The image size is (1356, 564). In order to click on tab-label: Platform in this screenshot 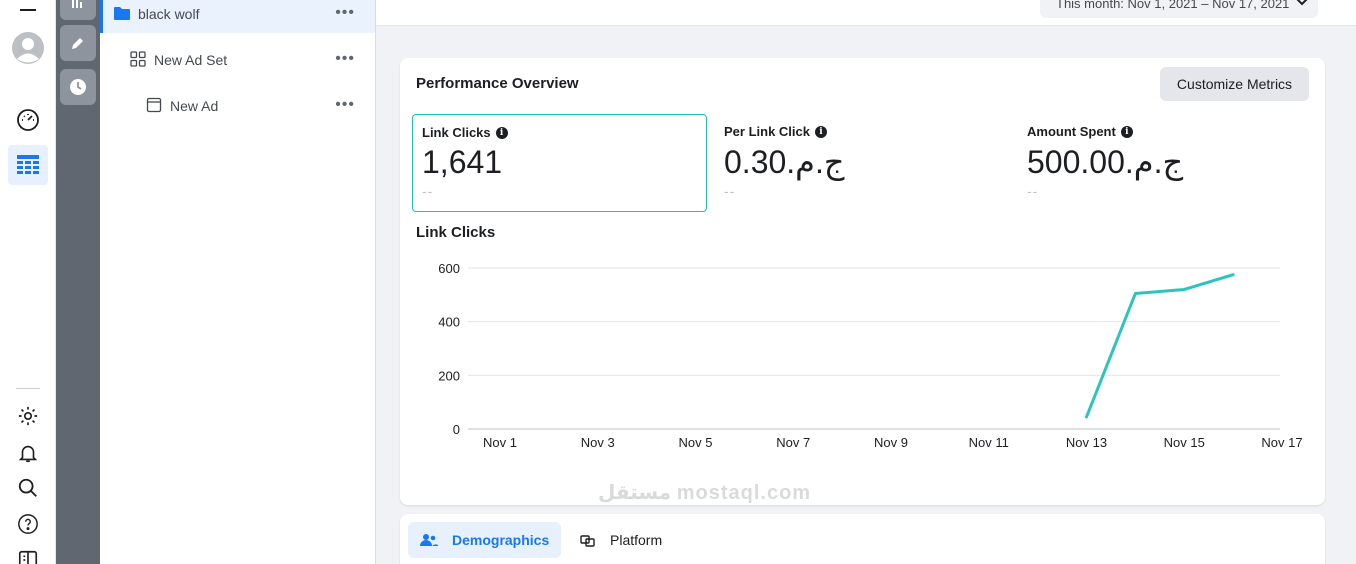, I will do `click(636, 540)`.